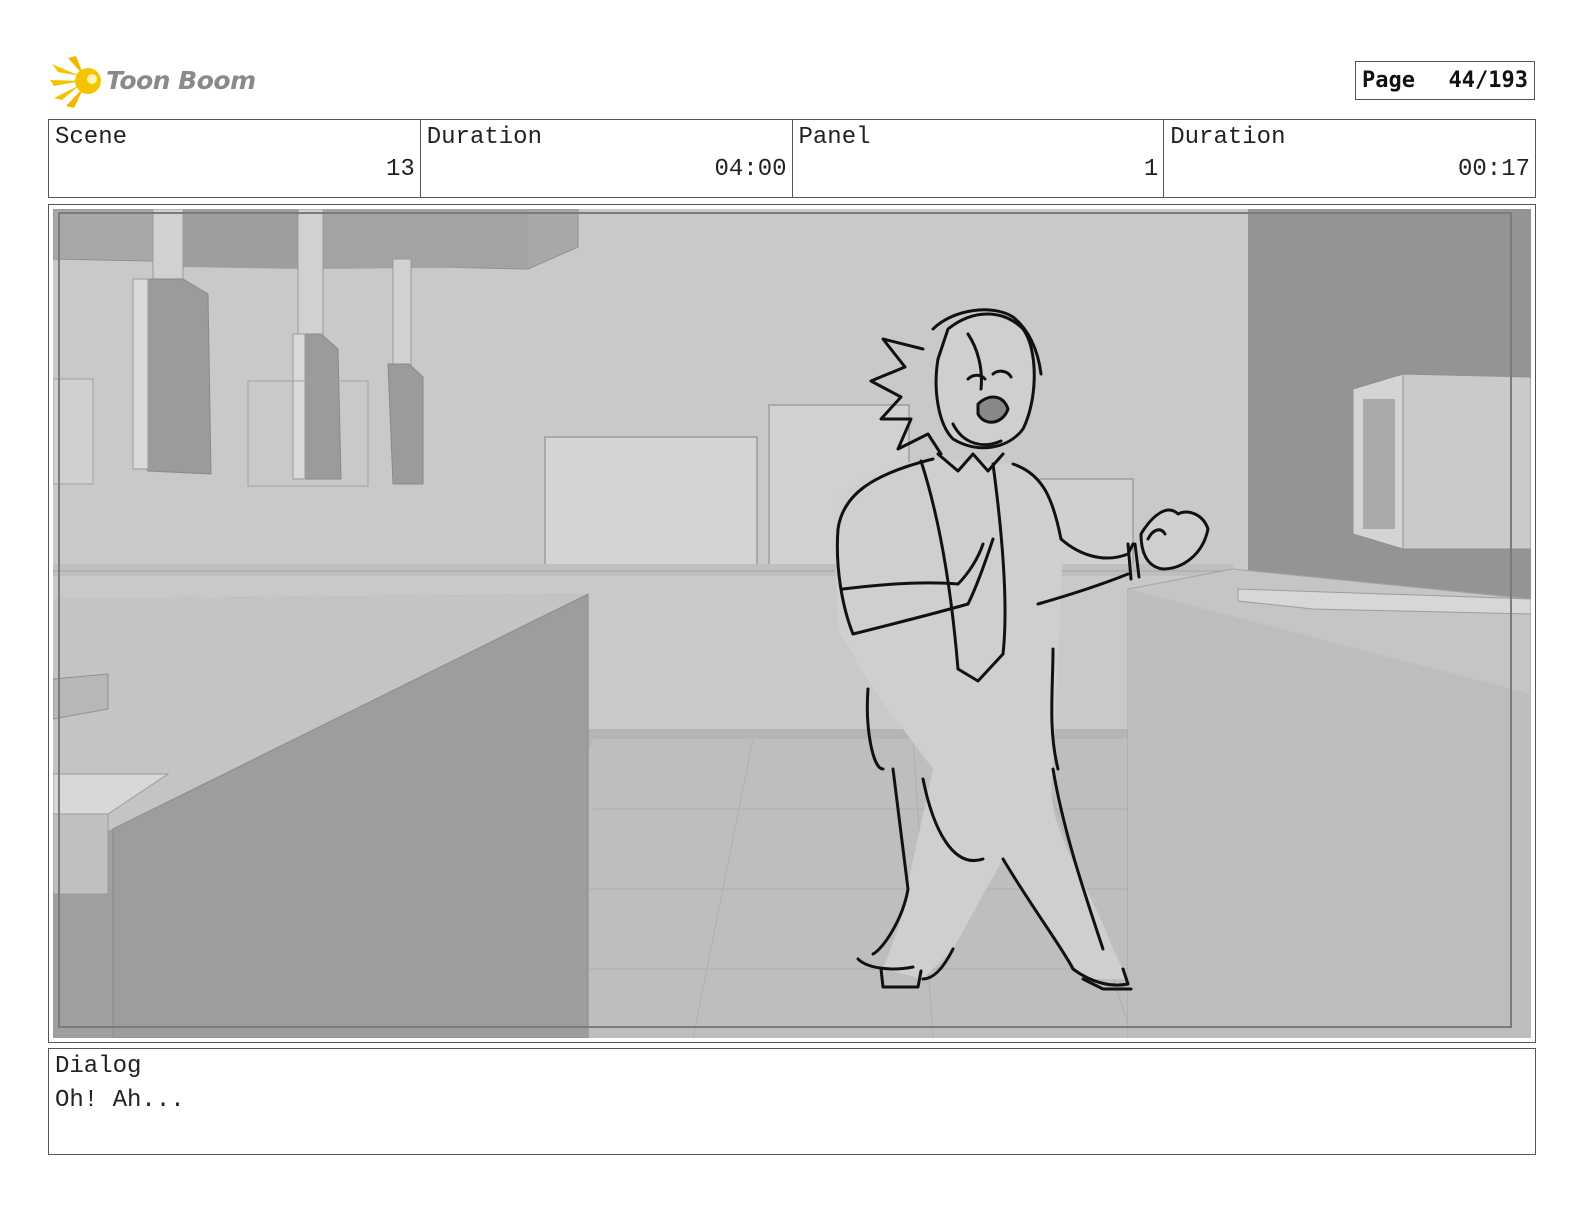 This screenshot has height=1224, width=1584. What do you see at coordinates (400, 169) in the screenshot?
I see `scene-value: 13` at bounding box center [400, 169].